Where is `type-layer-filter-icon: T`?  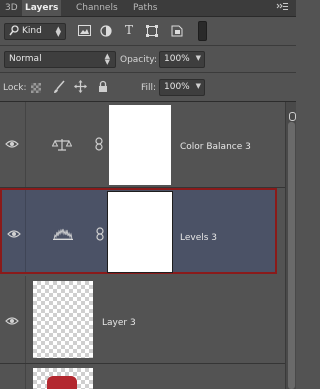
type-layer-filter-icon: T is located at coordinates (129, 30).